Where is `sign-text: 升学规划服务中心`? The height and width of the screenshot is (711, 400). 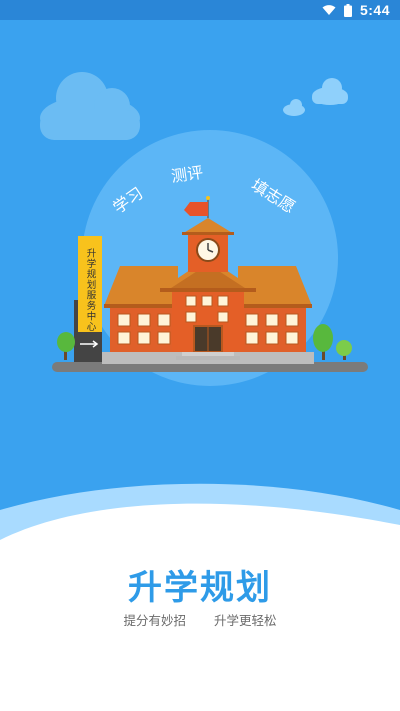 sign-text: 升学规划服务中心 is located at coordinates (91, 290).